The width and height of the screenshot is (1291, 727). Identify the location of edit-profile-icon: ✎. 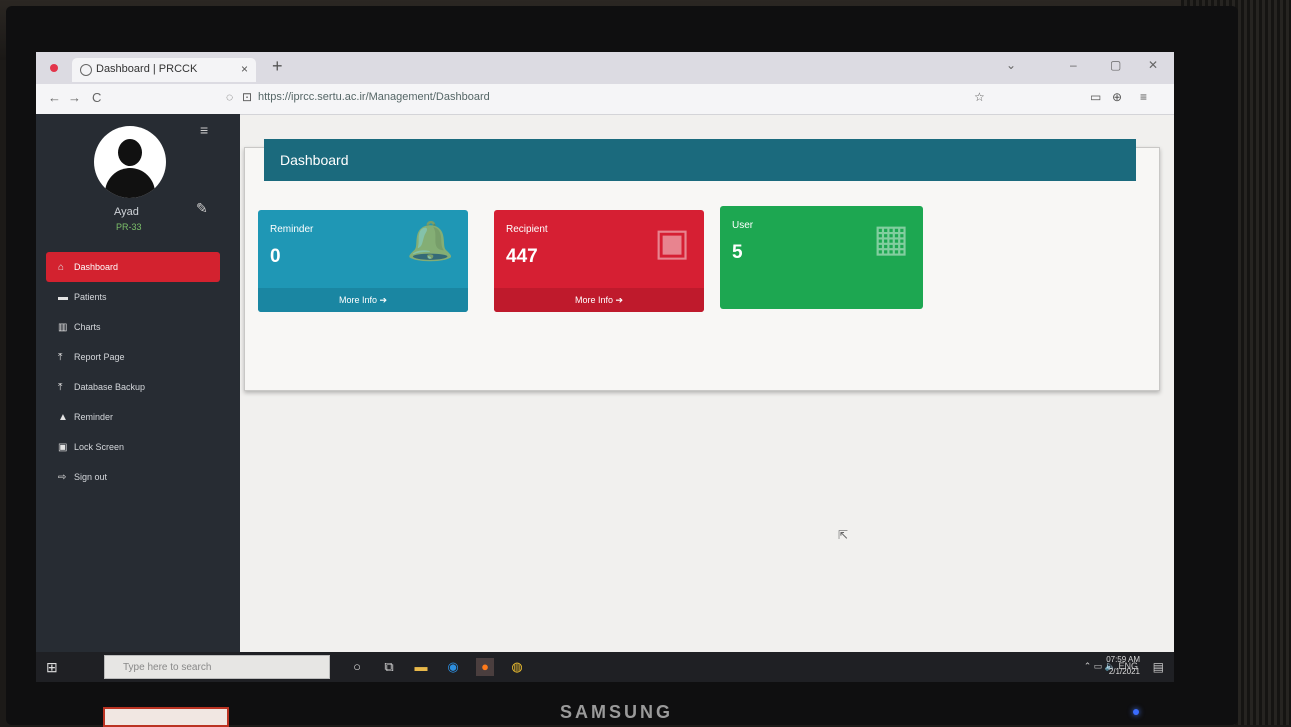
(202, 208).